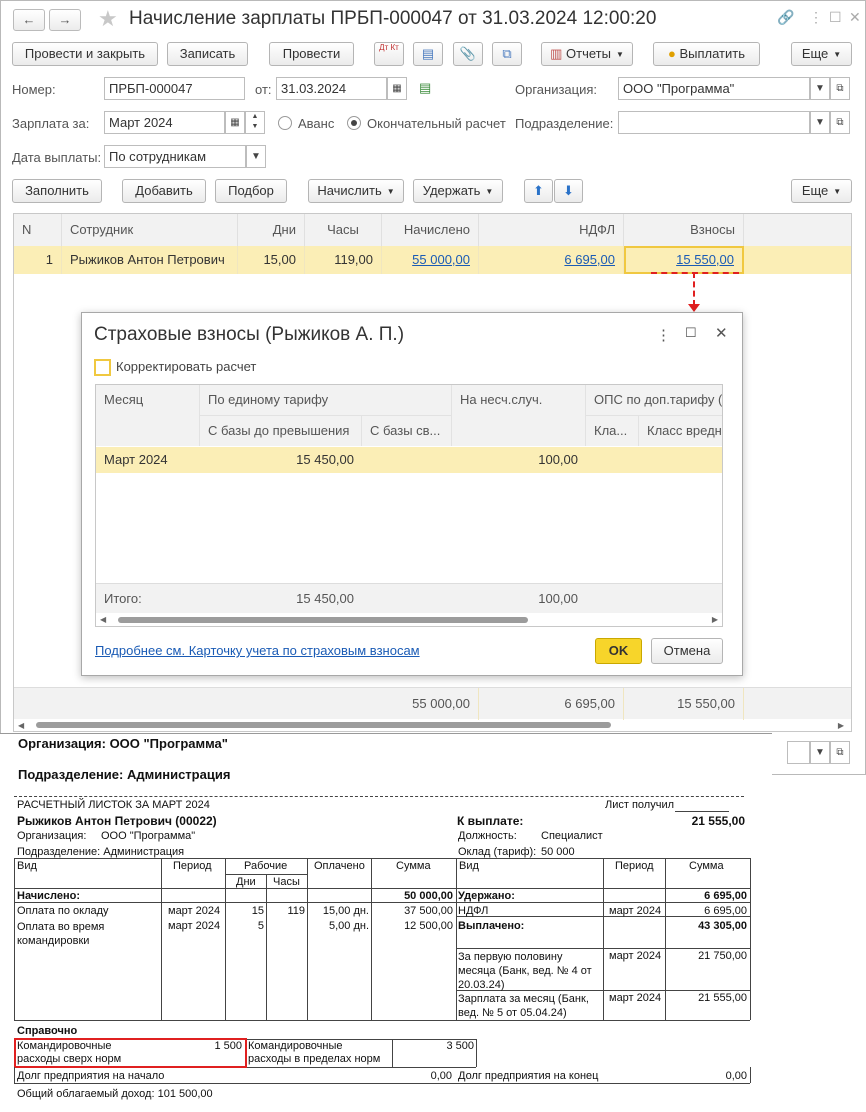 The image size is (866, 1112). What do you see at coordinates (425, 88) in the screenshot?
I see `approve-icon: ▤` at bounding box center [425, 88].